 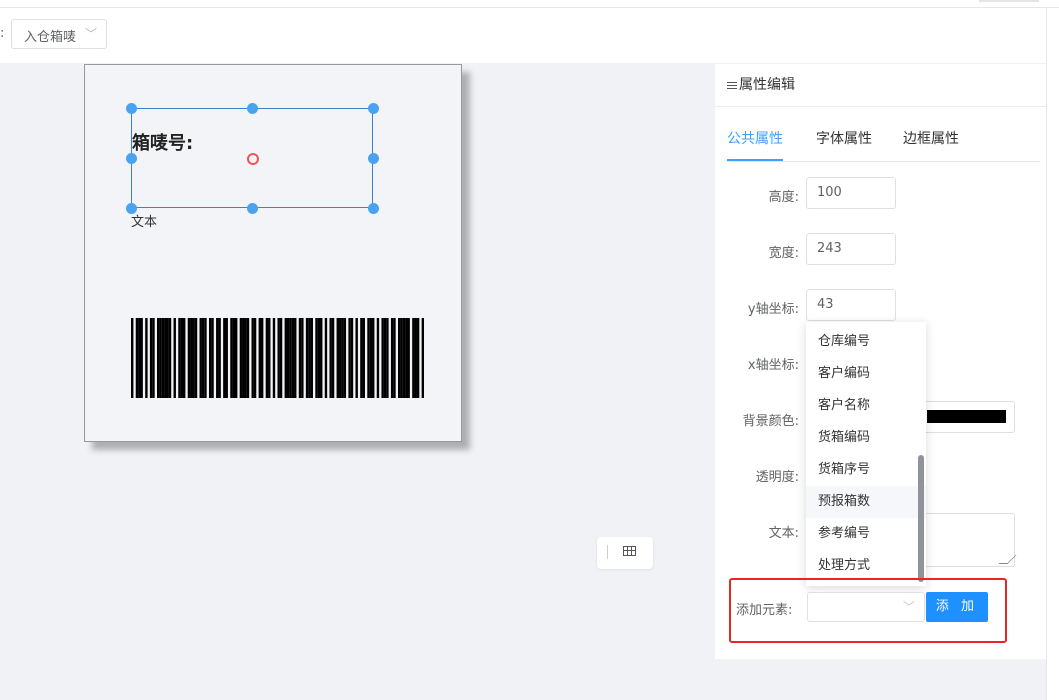 I want to click on resize-handle-se, so click(x=373, y=208).